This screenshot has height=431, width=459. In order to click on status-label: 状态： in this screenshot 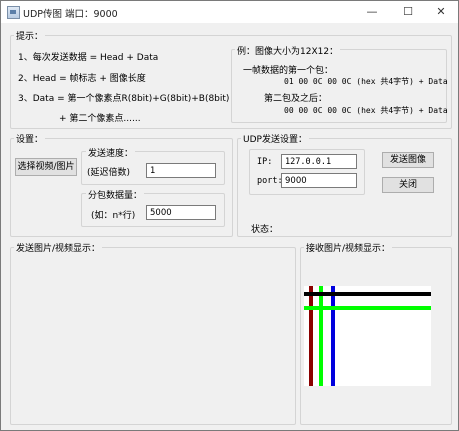, I will do `click(265, 230)`.